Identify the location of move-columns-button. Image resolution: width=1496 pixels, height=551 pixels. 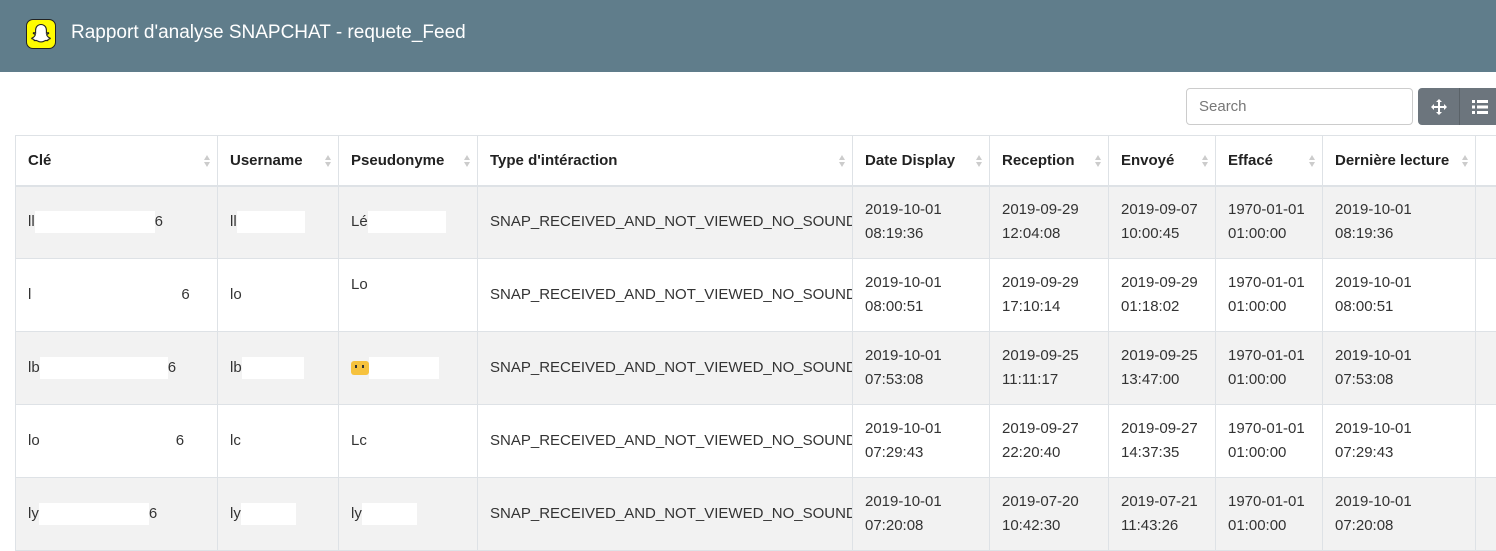
(1438, 106).